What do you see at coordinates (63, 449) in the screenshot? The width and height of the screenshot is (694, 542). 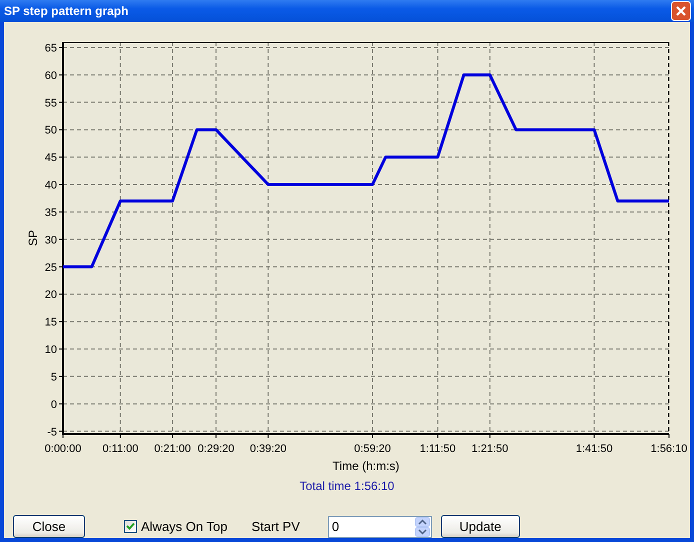 I see `axis-tick-label: 0:00:00` at bounding box center [63, 449].